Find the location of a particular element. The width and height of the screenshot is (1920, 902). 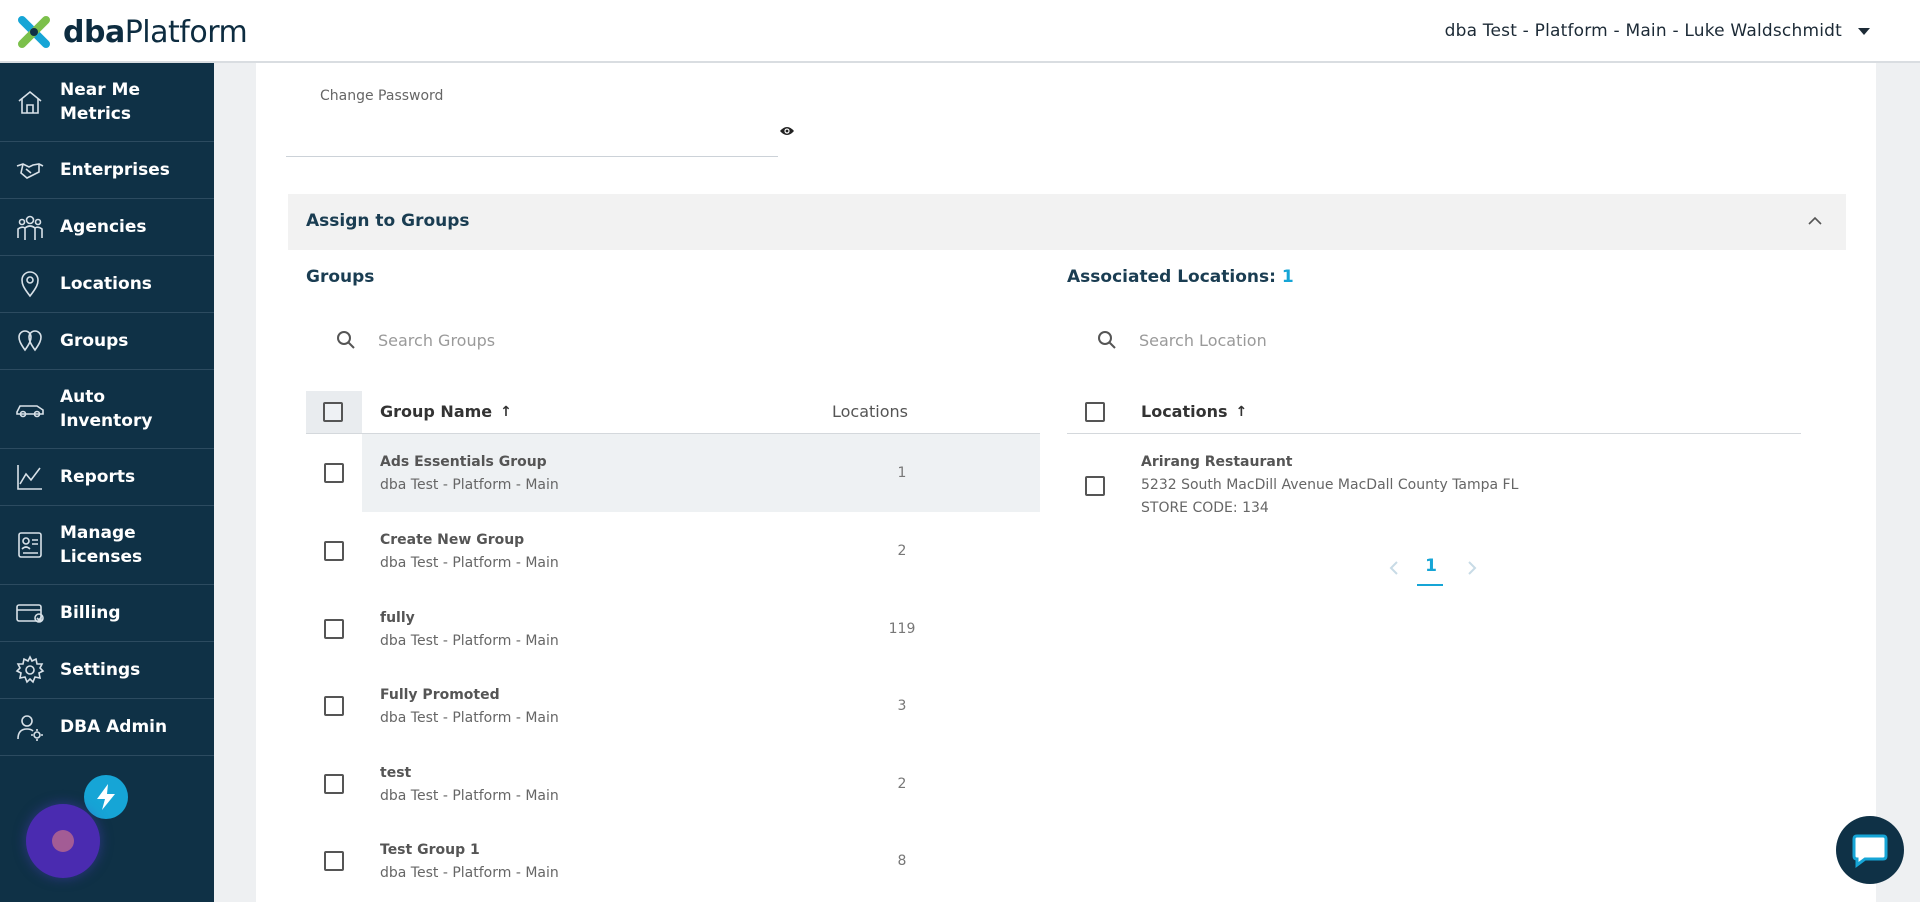

sidebar-item-locations: Locations is located at coordinates (107, 284).